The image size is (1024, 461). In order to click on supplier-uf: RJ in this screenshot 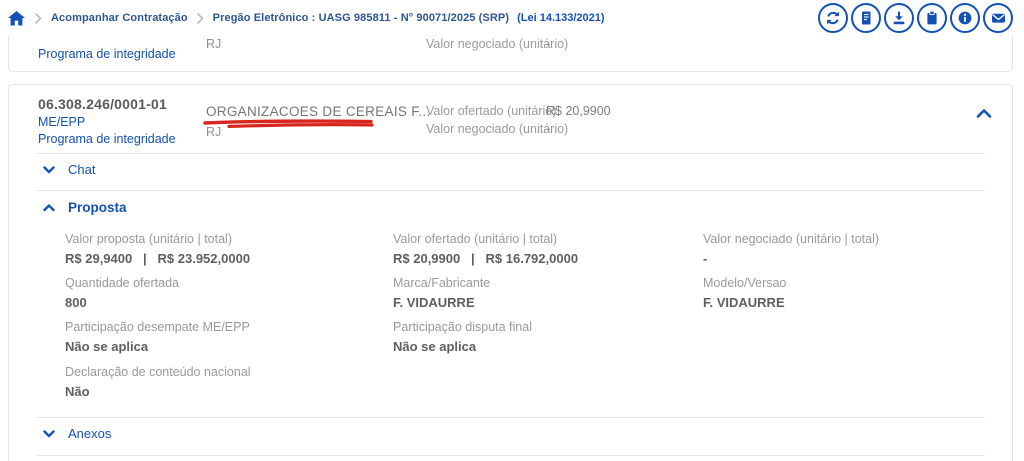, I will do `click(214, 132)`.